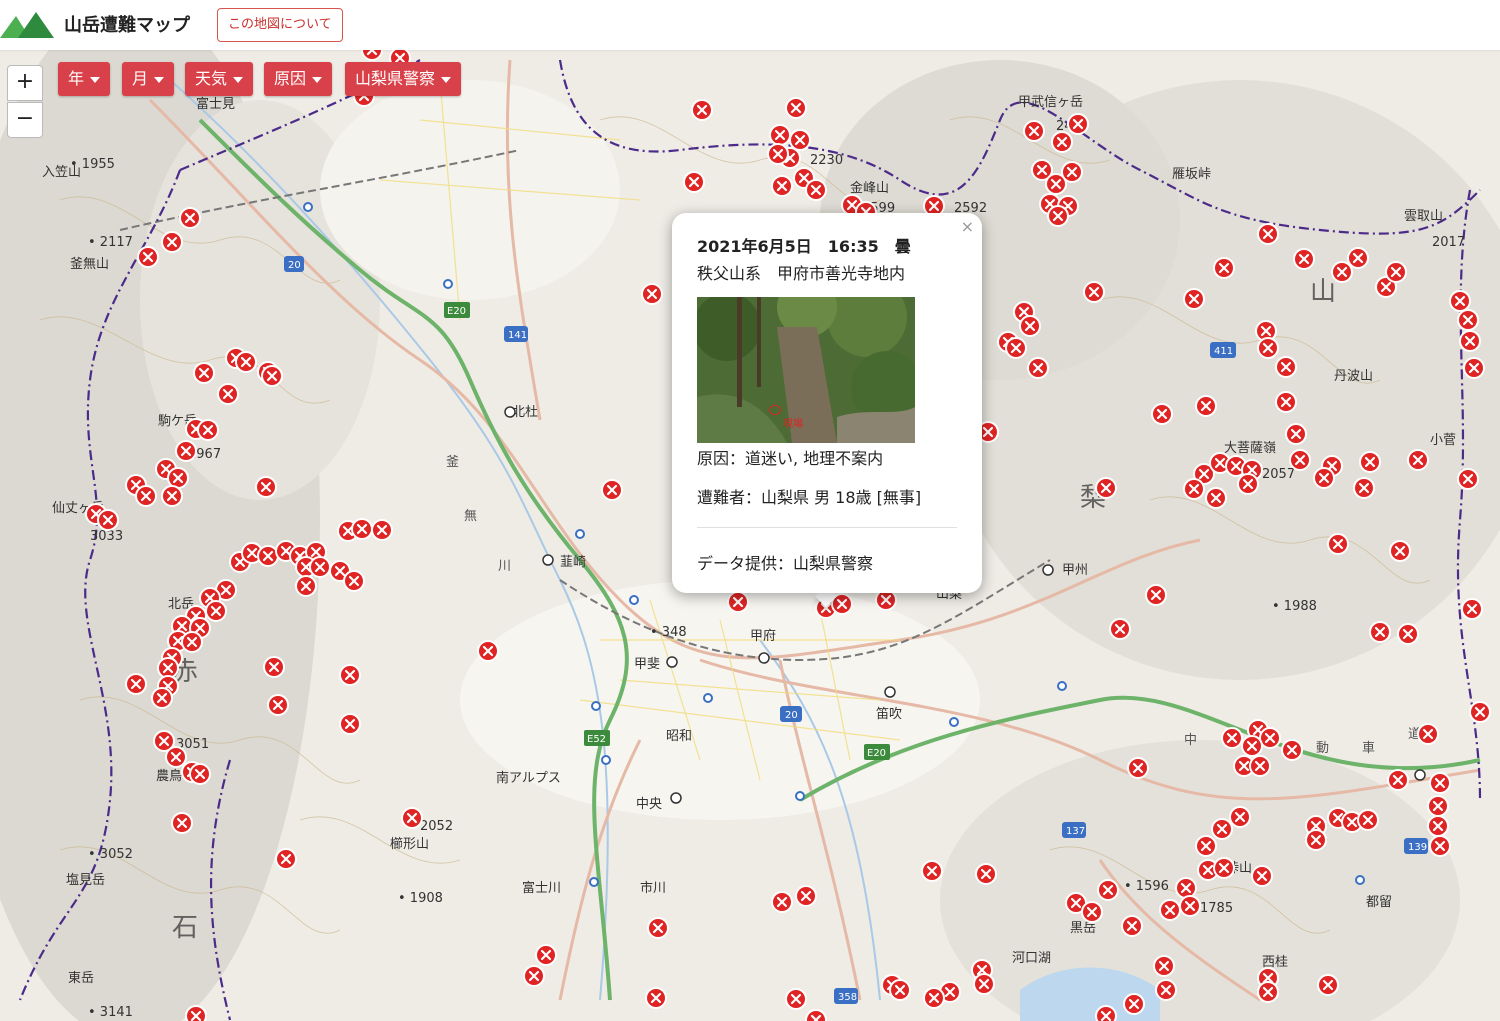 Image resolution: width=1500 pixels, height=1021 pixels. I want to click on svg-text: 雲取山, so click(1423, 216).